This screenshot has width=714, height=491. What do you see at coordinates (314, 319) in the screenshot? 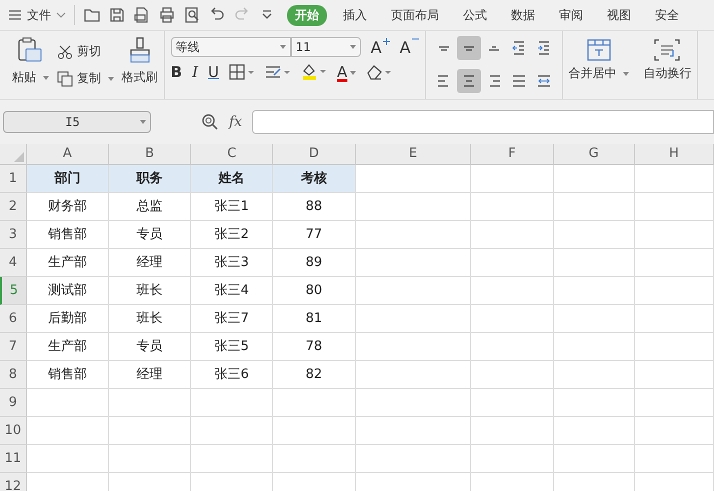
I see `table-cell: 81` at bounding box center [314, 319].